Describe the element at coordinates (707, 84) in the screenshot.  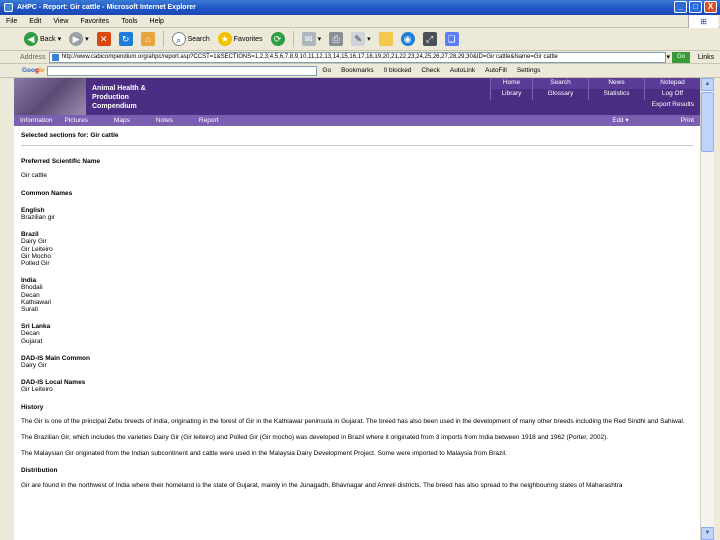
I see `scroll-up-arrow-icon: ▲` at that location.